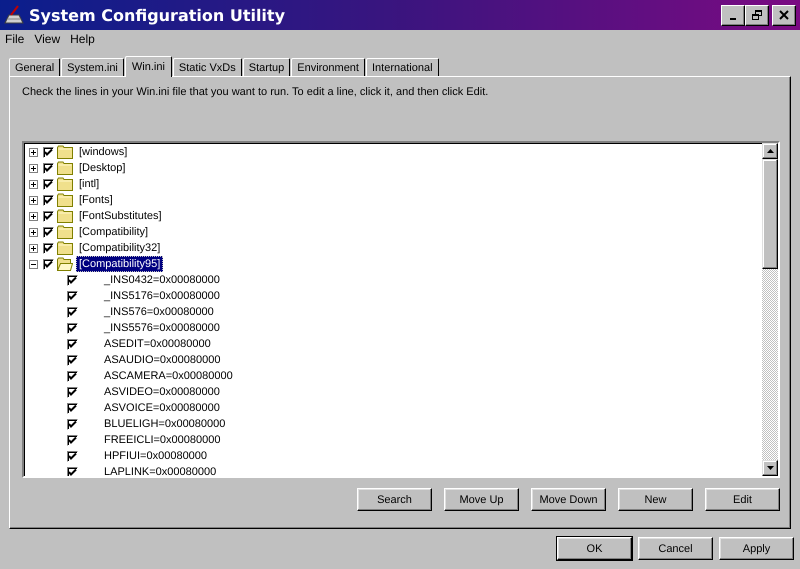  Describe the element at coordinates (162, 392) in the screenshot. I see `tree-item: ASVIDEO=0x00080000` at that location.